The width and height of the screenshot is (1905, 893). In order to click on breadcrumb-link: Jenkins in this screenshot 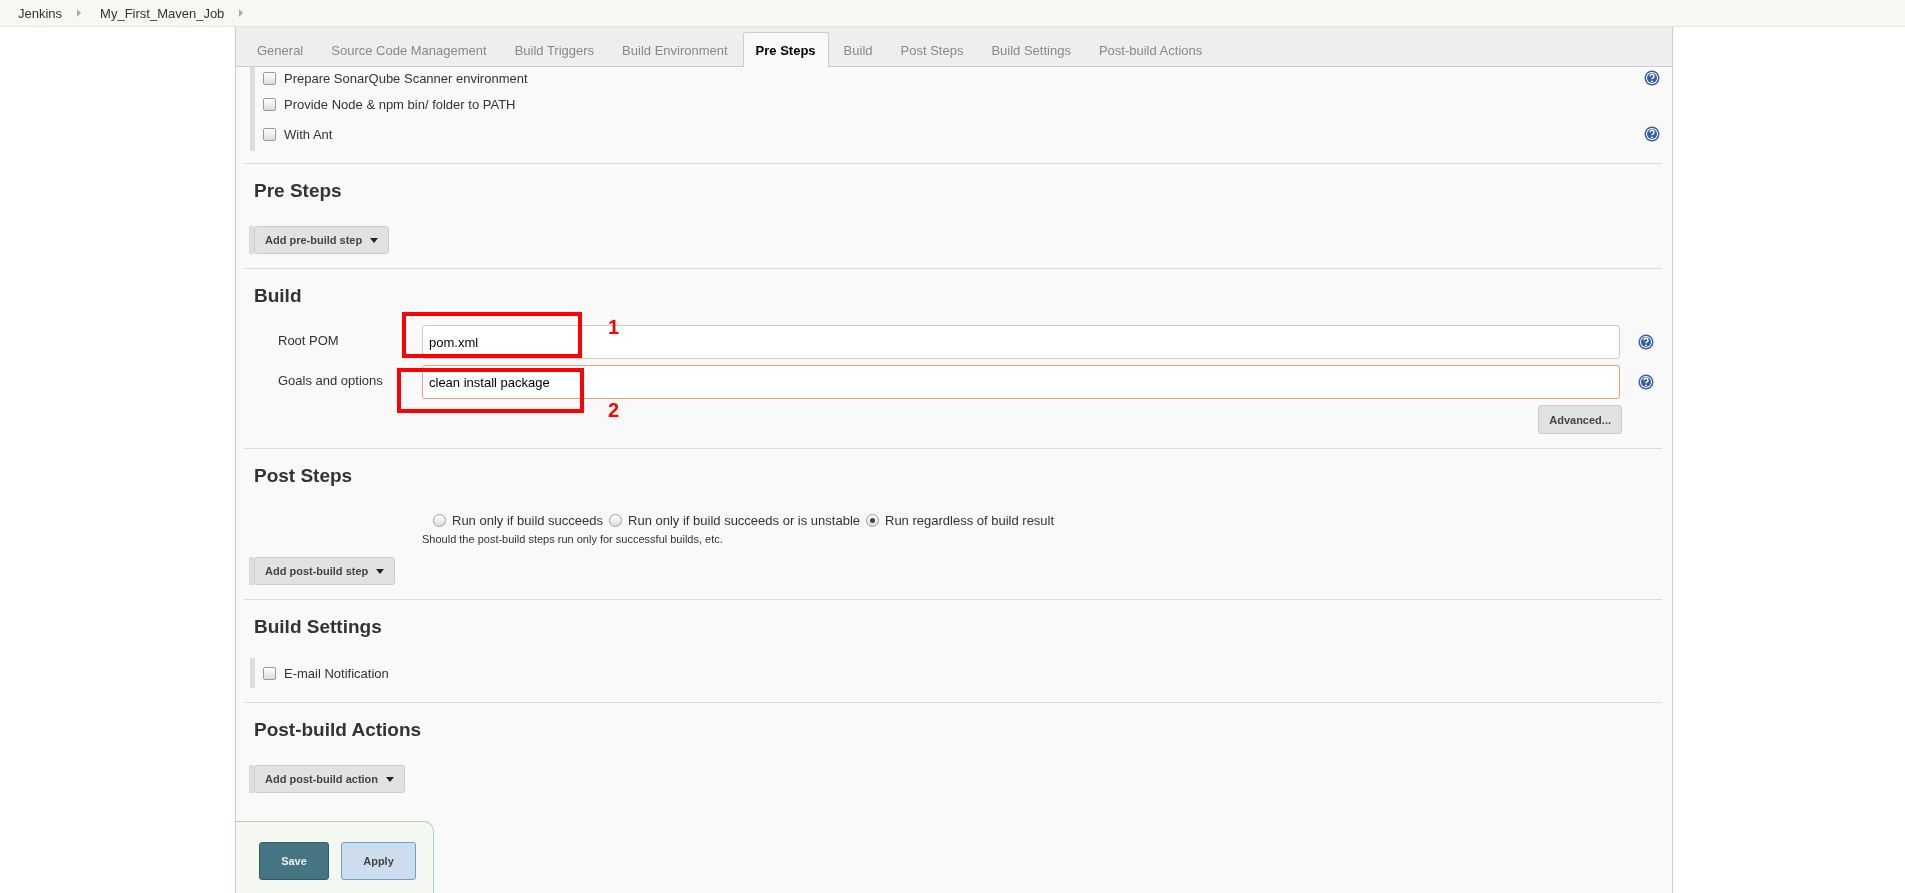, I will do `click(40, 13)`.